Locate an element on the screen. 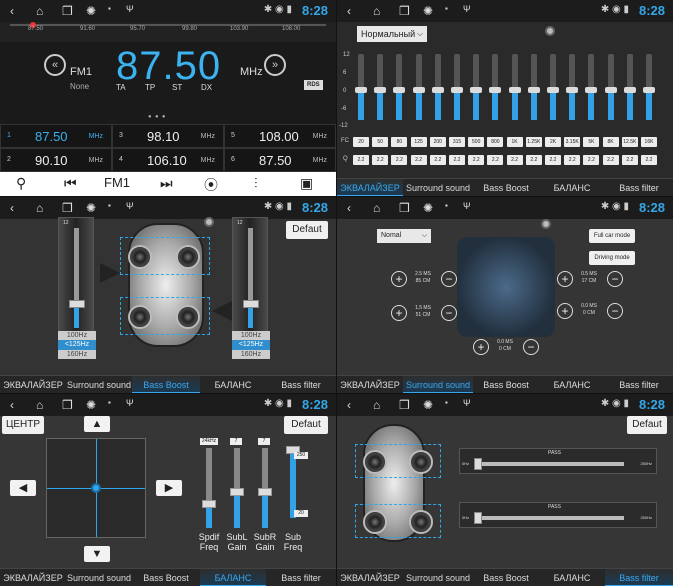 This screenshot has height=586, width=673. sub-minus-button: − is located at coordinates (531, 347).